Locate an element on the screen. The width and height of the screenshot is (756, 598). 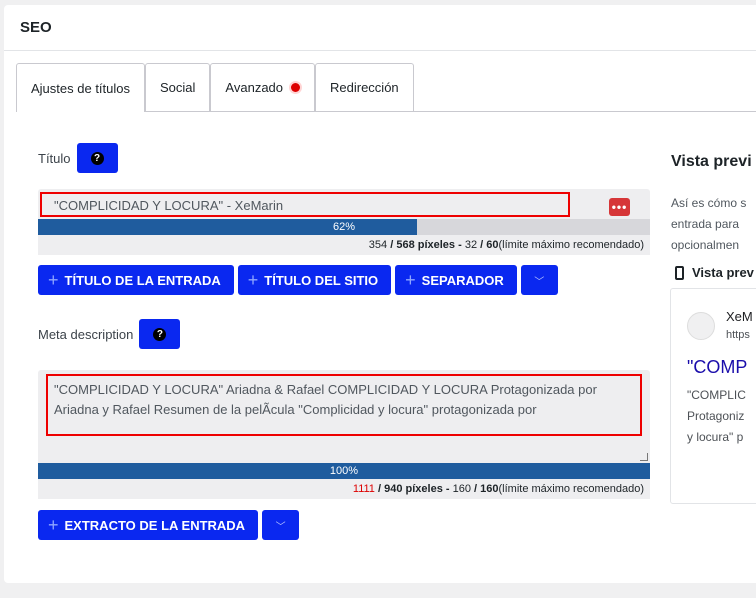
title-progress-bar: 62% is located at coordinates (344, 227).